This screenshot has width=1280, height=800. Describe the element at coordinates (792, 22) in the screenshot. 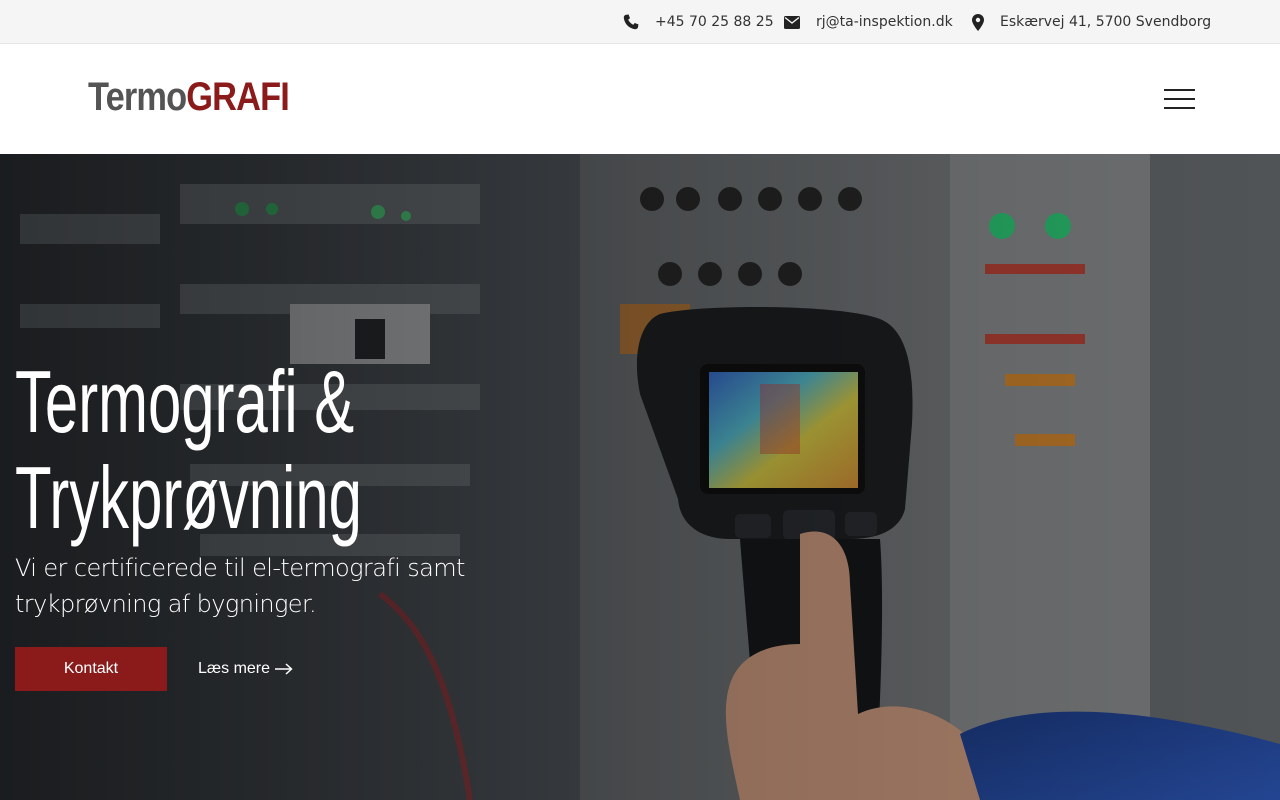

I see `envelope-icon` at that location.